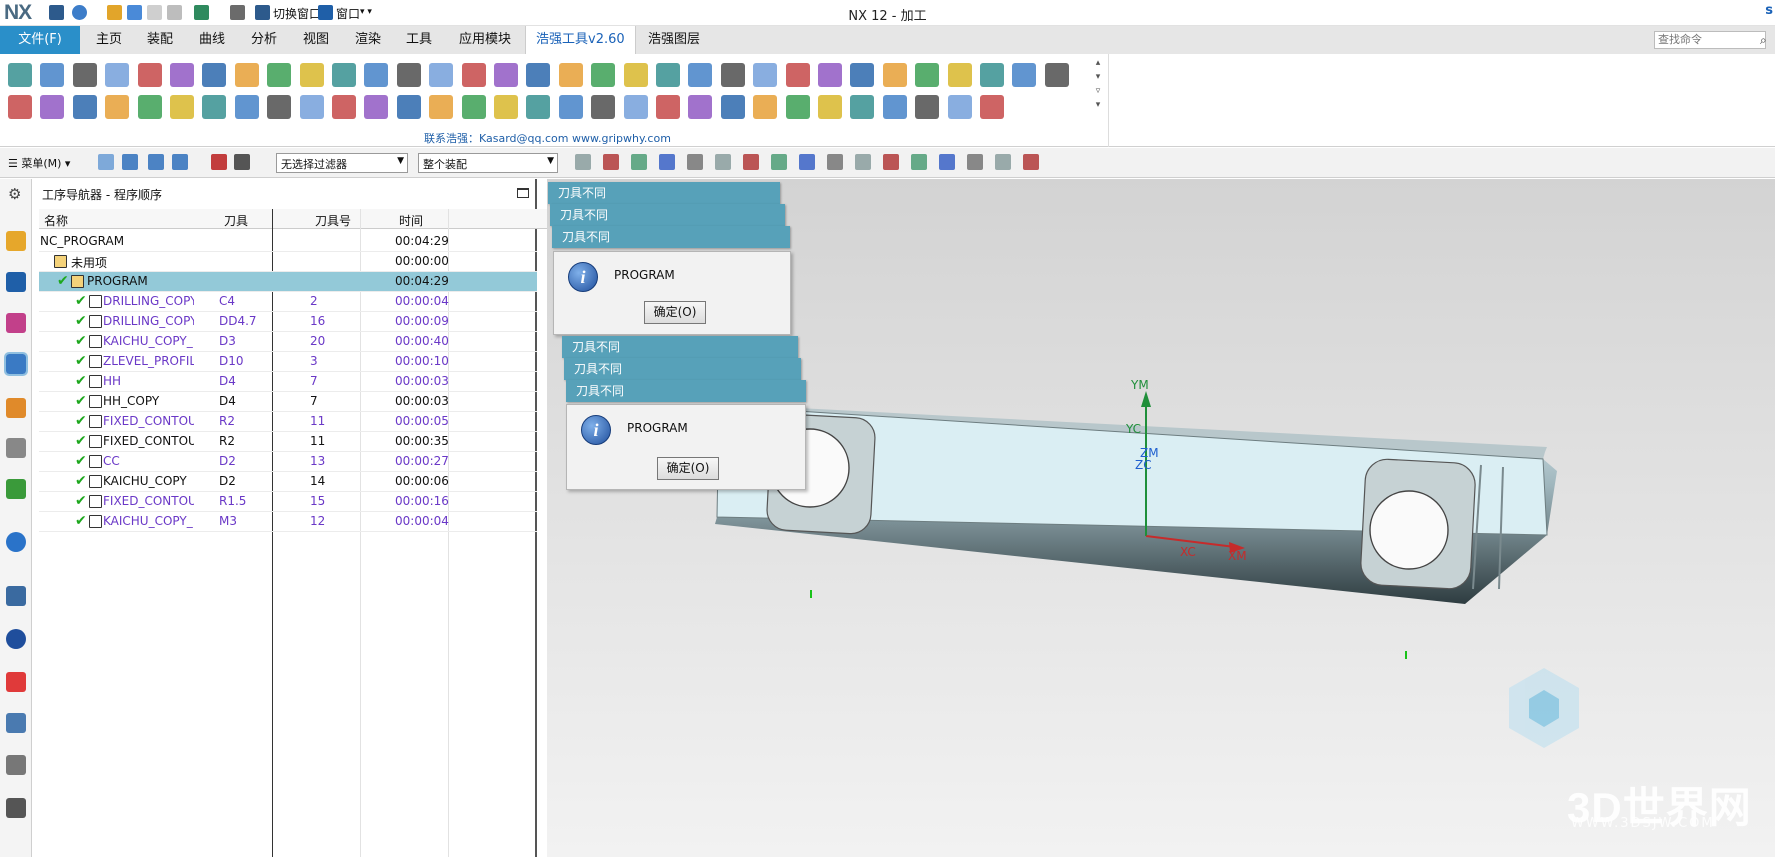 The width and height of the screenshot is (1775, 857). Describe the element at coordinates (732, 107) in the screenshot. I see `fit-icon` at that location.